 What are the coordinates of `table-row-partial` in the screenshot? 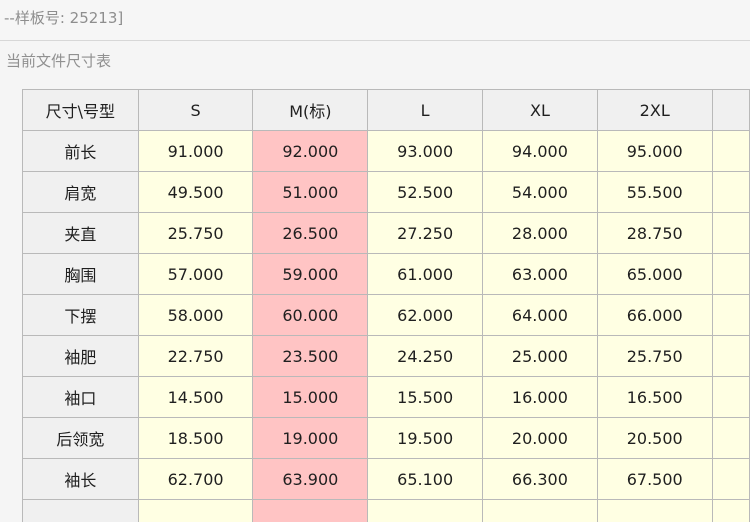 It's located at (386, 511).